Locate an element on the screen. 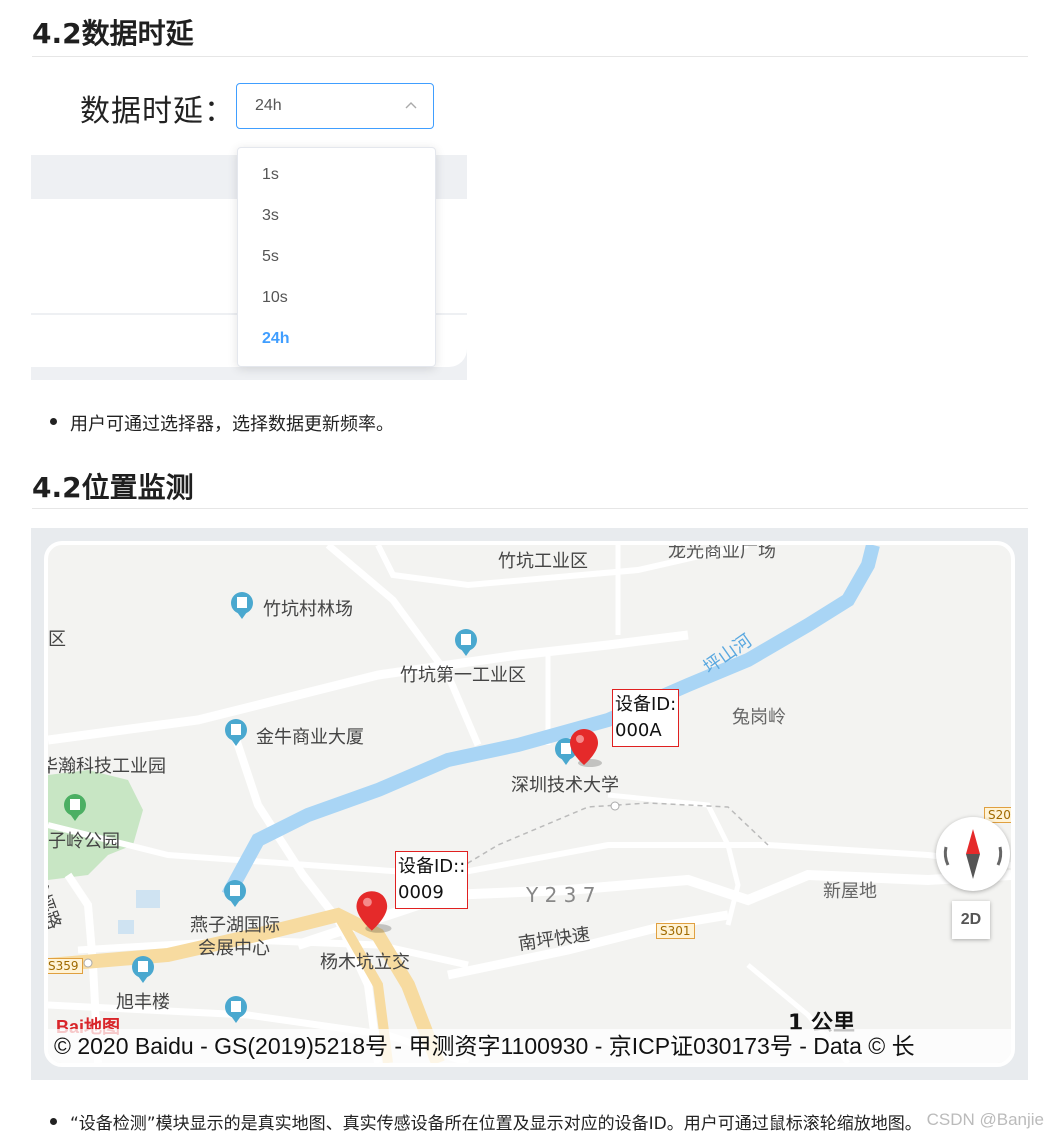 This screenshot has width=1058, height=1144. map-label: 金牛商业大厦 is located at coordinates (310, 737).